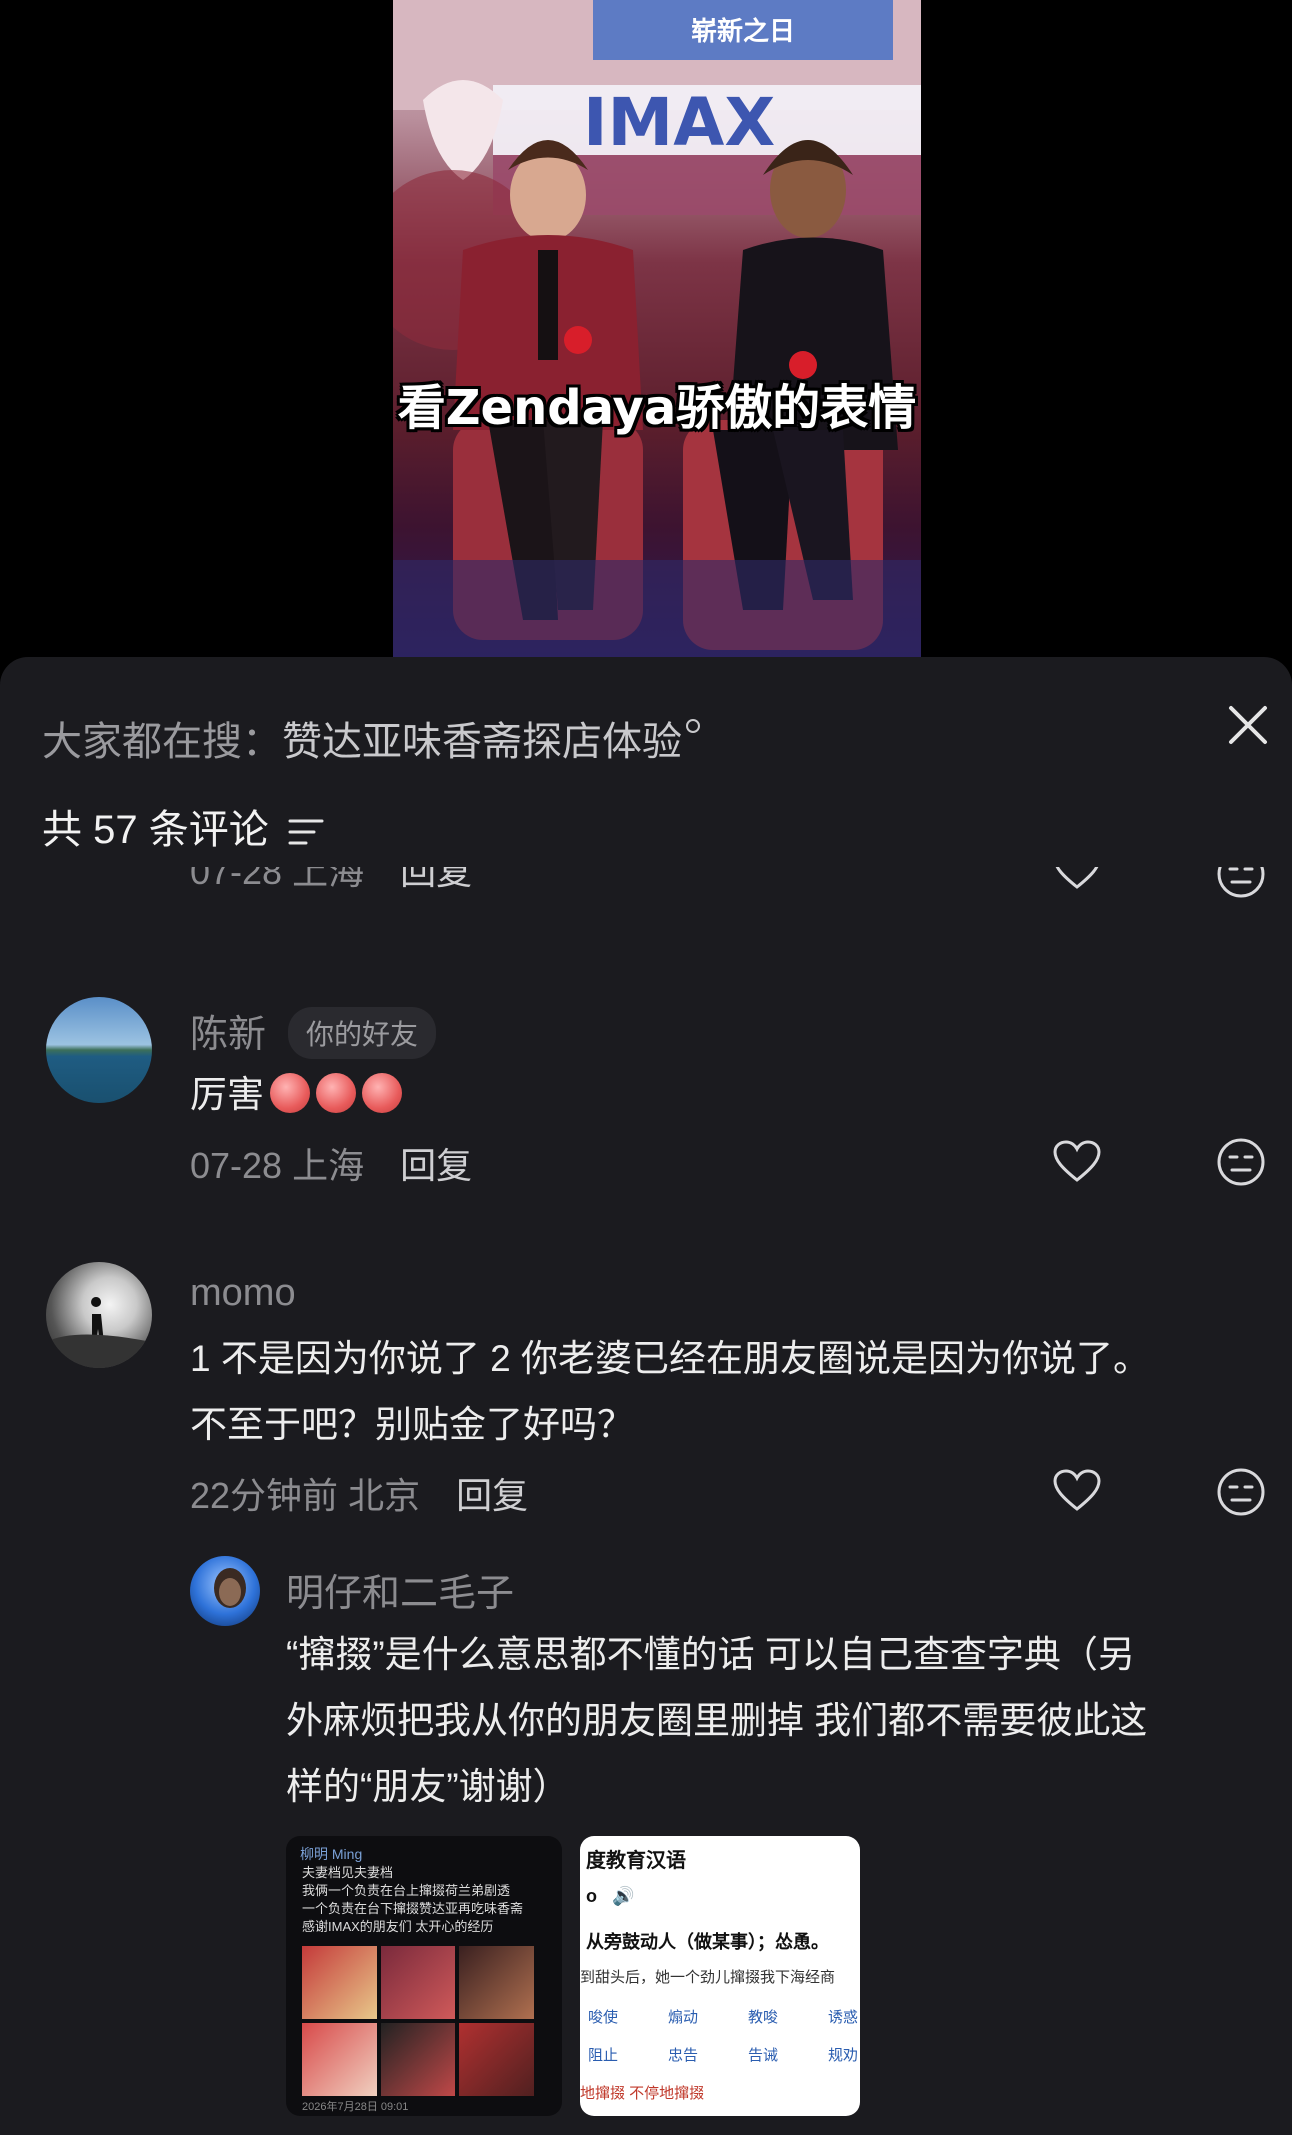 This screenshot has height=2135, width=1292. I want to click on comment-count: 共 57 条评论, so click(183, 826).